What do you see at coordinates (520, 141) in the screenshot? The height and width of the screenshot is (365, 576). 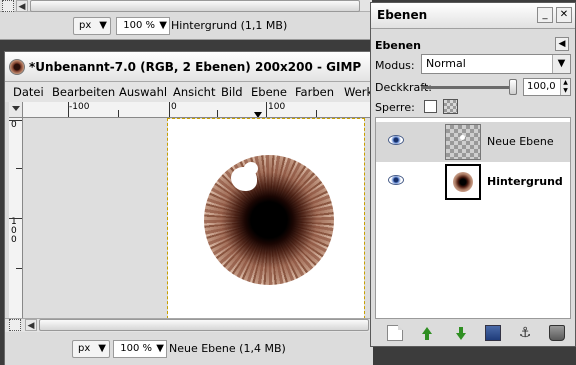 I see `layer-name: Neue Ebene` at bounding box center [520, 141].